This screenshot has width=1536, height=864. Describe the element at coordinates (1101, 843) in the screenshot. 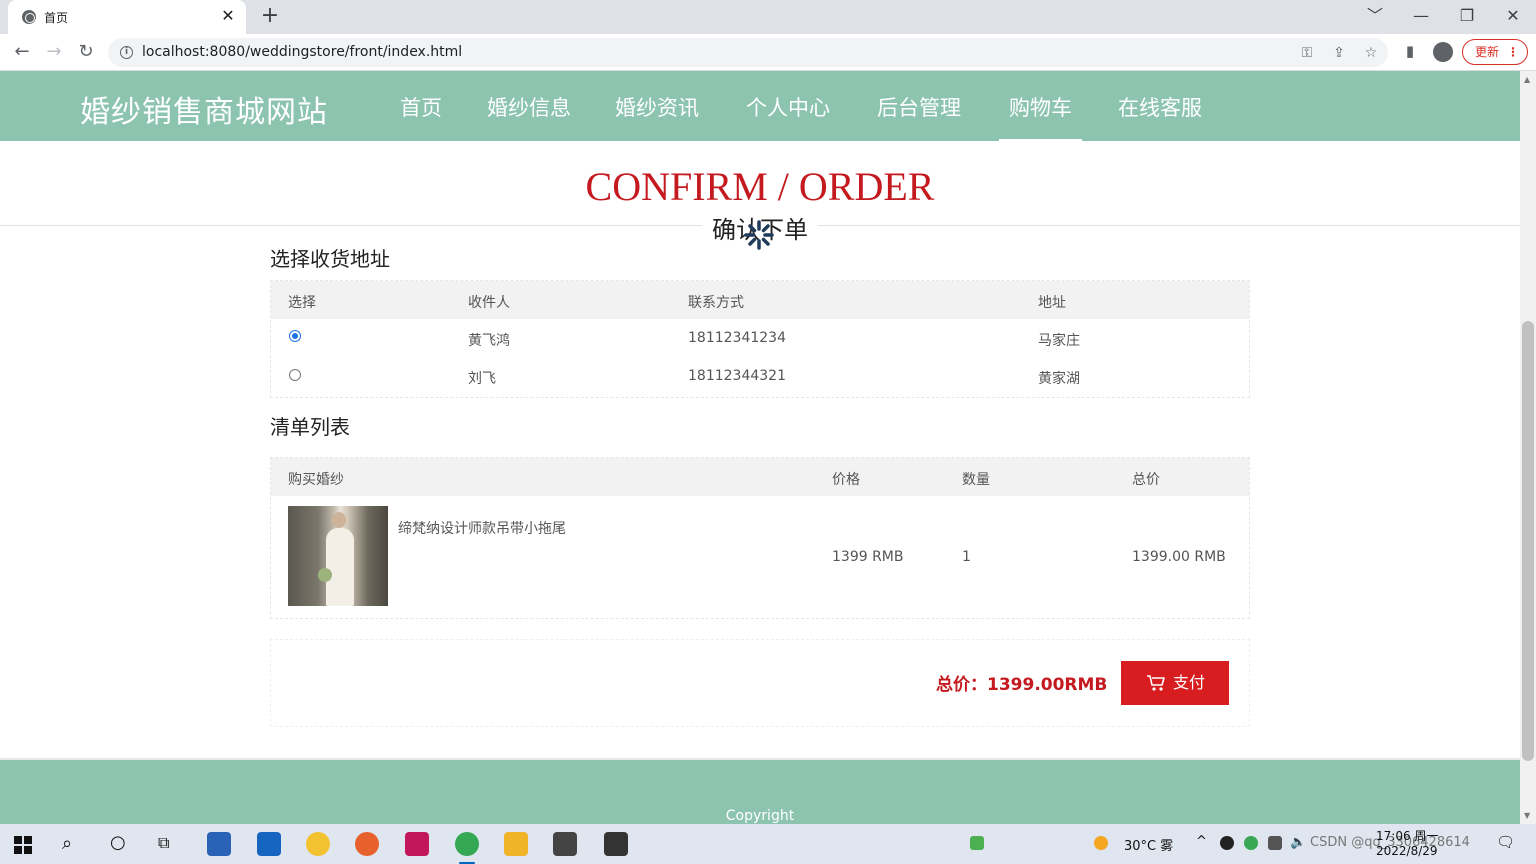

I see `weather-icon` at that location.